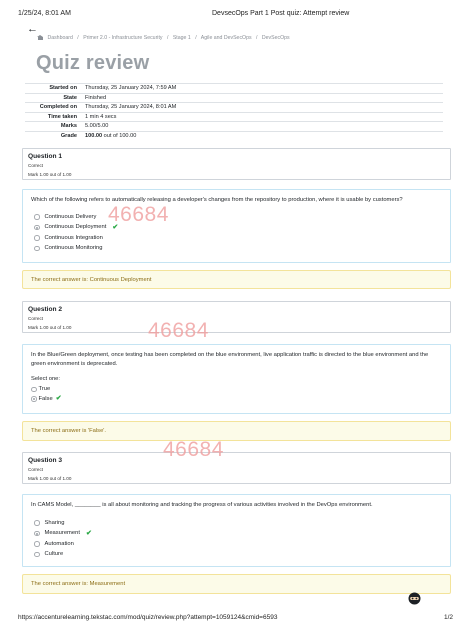  What do you see at coordinates (238, 238) in the screenshot?
I see `answer-option: Continuous Integration` at bounding box center [238, 238].